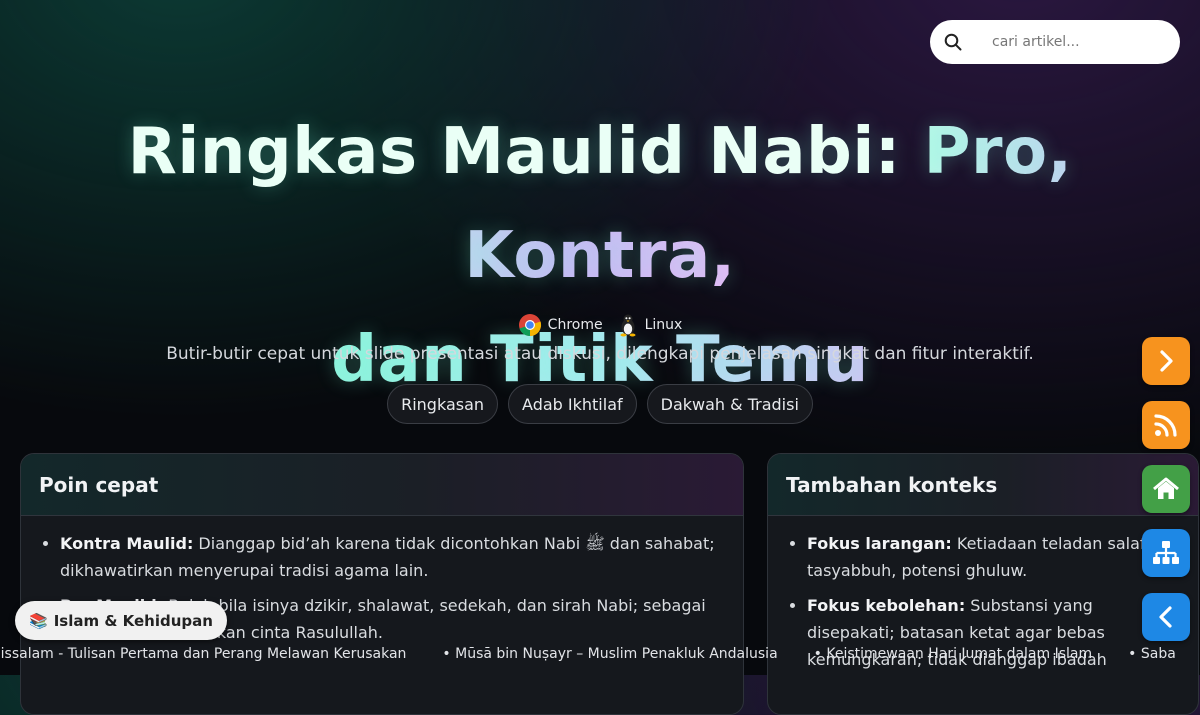 The width and height of the screenshot is (1200, 715). What do you see at coordinates (525, 152) in the screenshot?
I see `title-part-1: Ringkas Maulid Nabi:` at bounding box center [525, 152].